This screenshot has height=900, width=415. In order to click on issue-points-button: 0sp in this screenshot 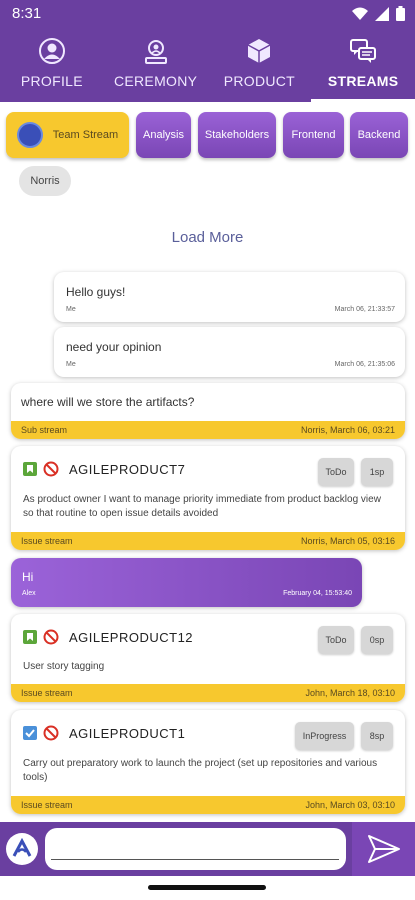, I will do `click(377, 640)`.